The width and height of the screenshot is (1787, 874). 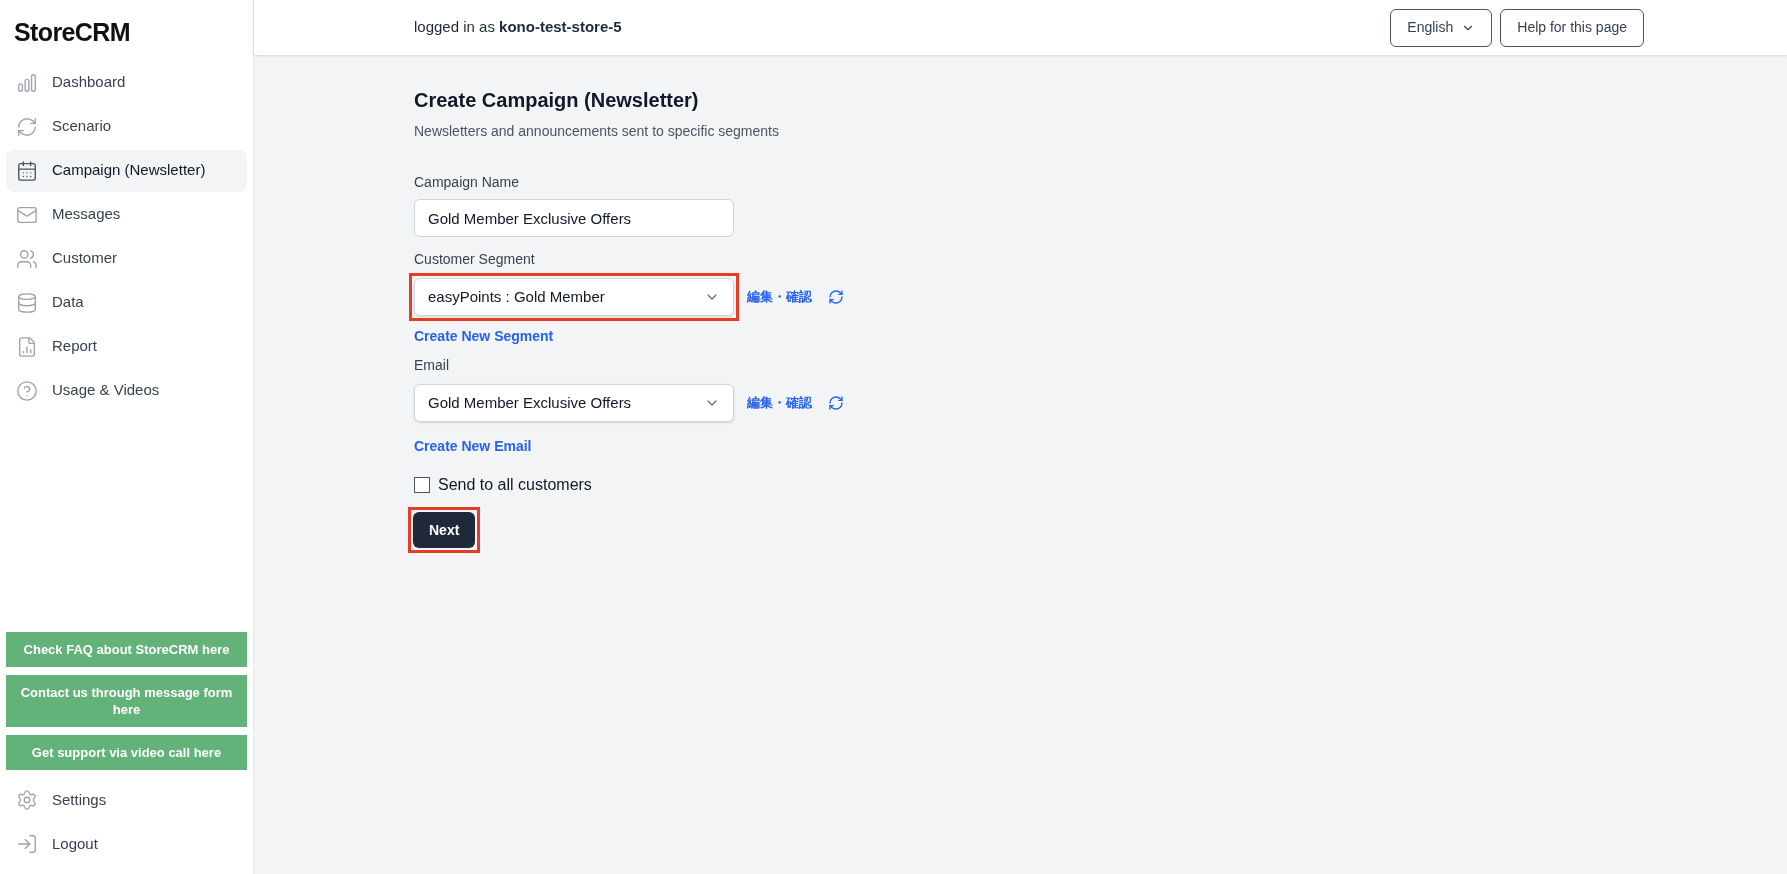 What do you see at coordinates (126, 82) in the screenshot?
I see `nav-item: Dashboard` at bounding box center [126, 82].